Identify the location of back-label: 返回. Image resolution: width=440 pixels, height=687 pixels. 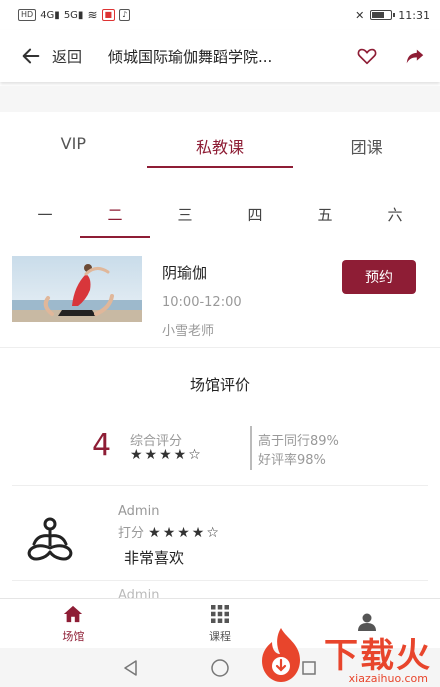
(67, 56).